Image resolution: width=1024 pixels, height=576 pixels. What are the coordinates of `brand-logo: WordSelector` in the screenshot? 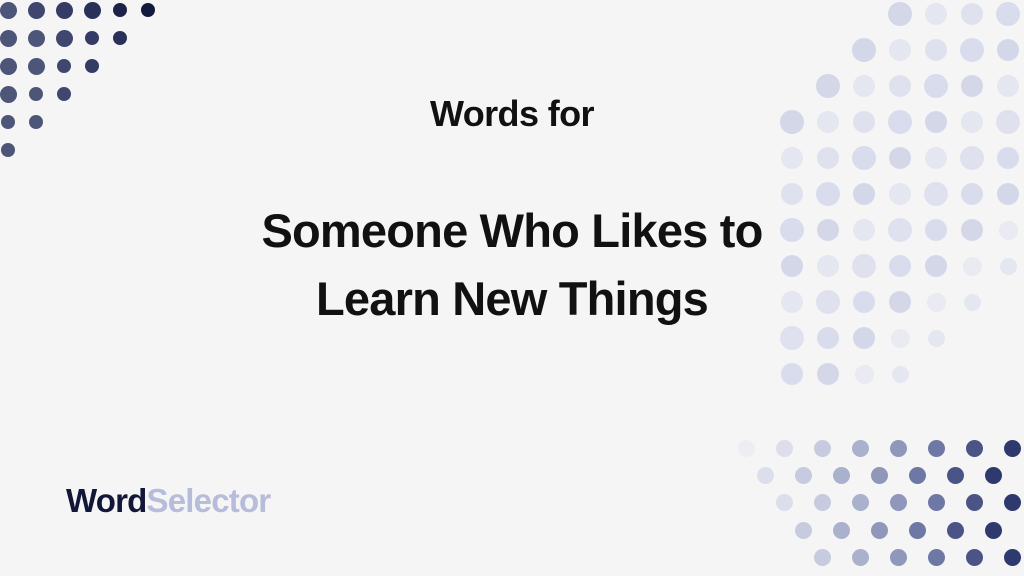 It's located at (169, 501).